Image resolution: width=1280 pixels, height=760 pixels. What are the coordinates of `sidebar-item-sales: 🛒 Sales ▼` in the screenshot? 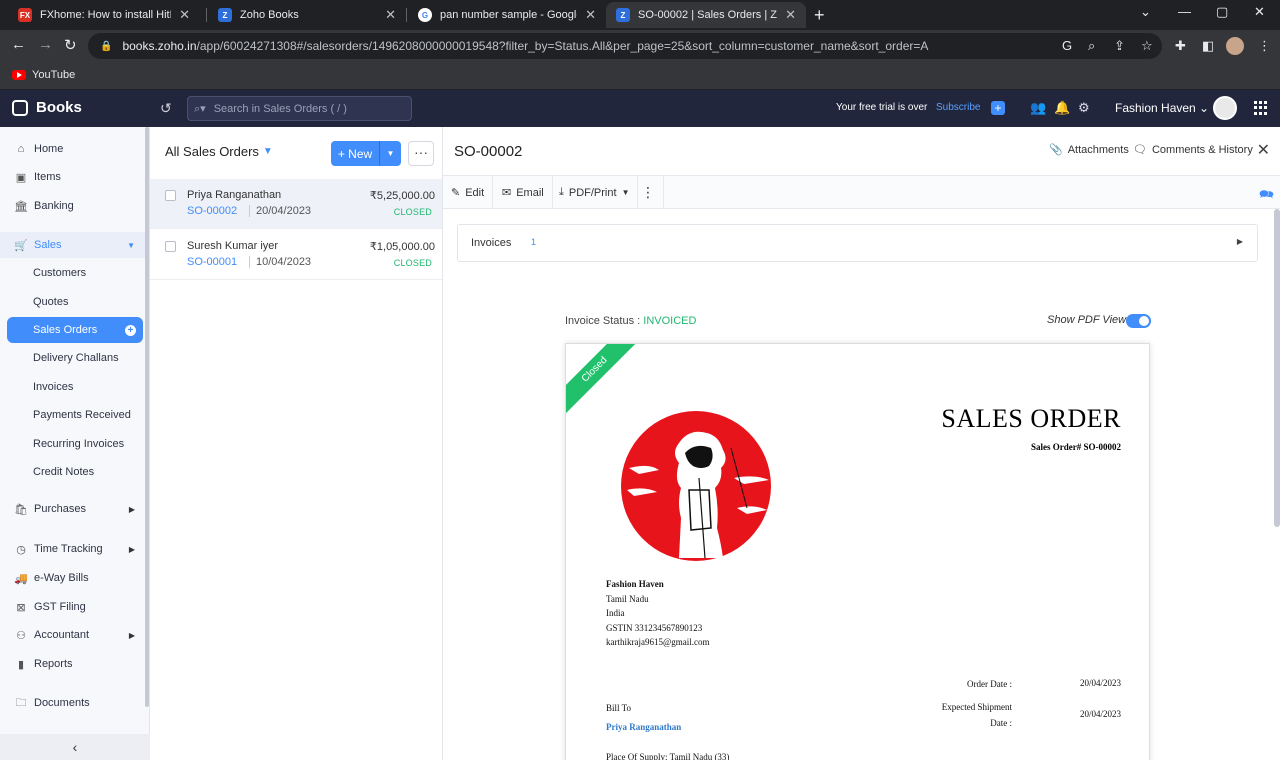 It's located at (72, 245).